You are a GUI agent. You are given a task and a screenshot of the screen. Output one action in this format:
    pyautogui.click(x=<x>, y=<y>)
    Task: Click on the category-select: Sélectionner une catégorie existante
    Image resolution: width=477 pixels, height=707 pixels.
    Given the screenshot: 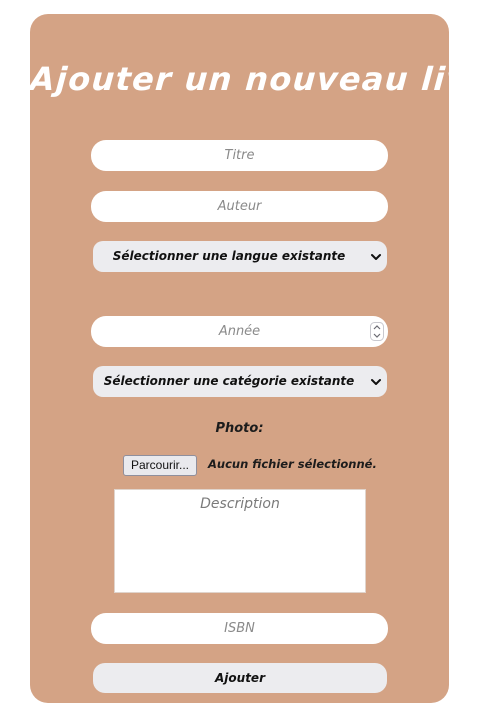 What is the action you would take?
    pyautogui.click(x=240, y=381)
    